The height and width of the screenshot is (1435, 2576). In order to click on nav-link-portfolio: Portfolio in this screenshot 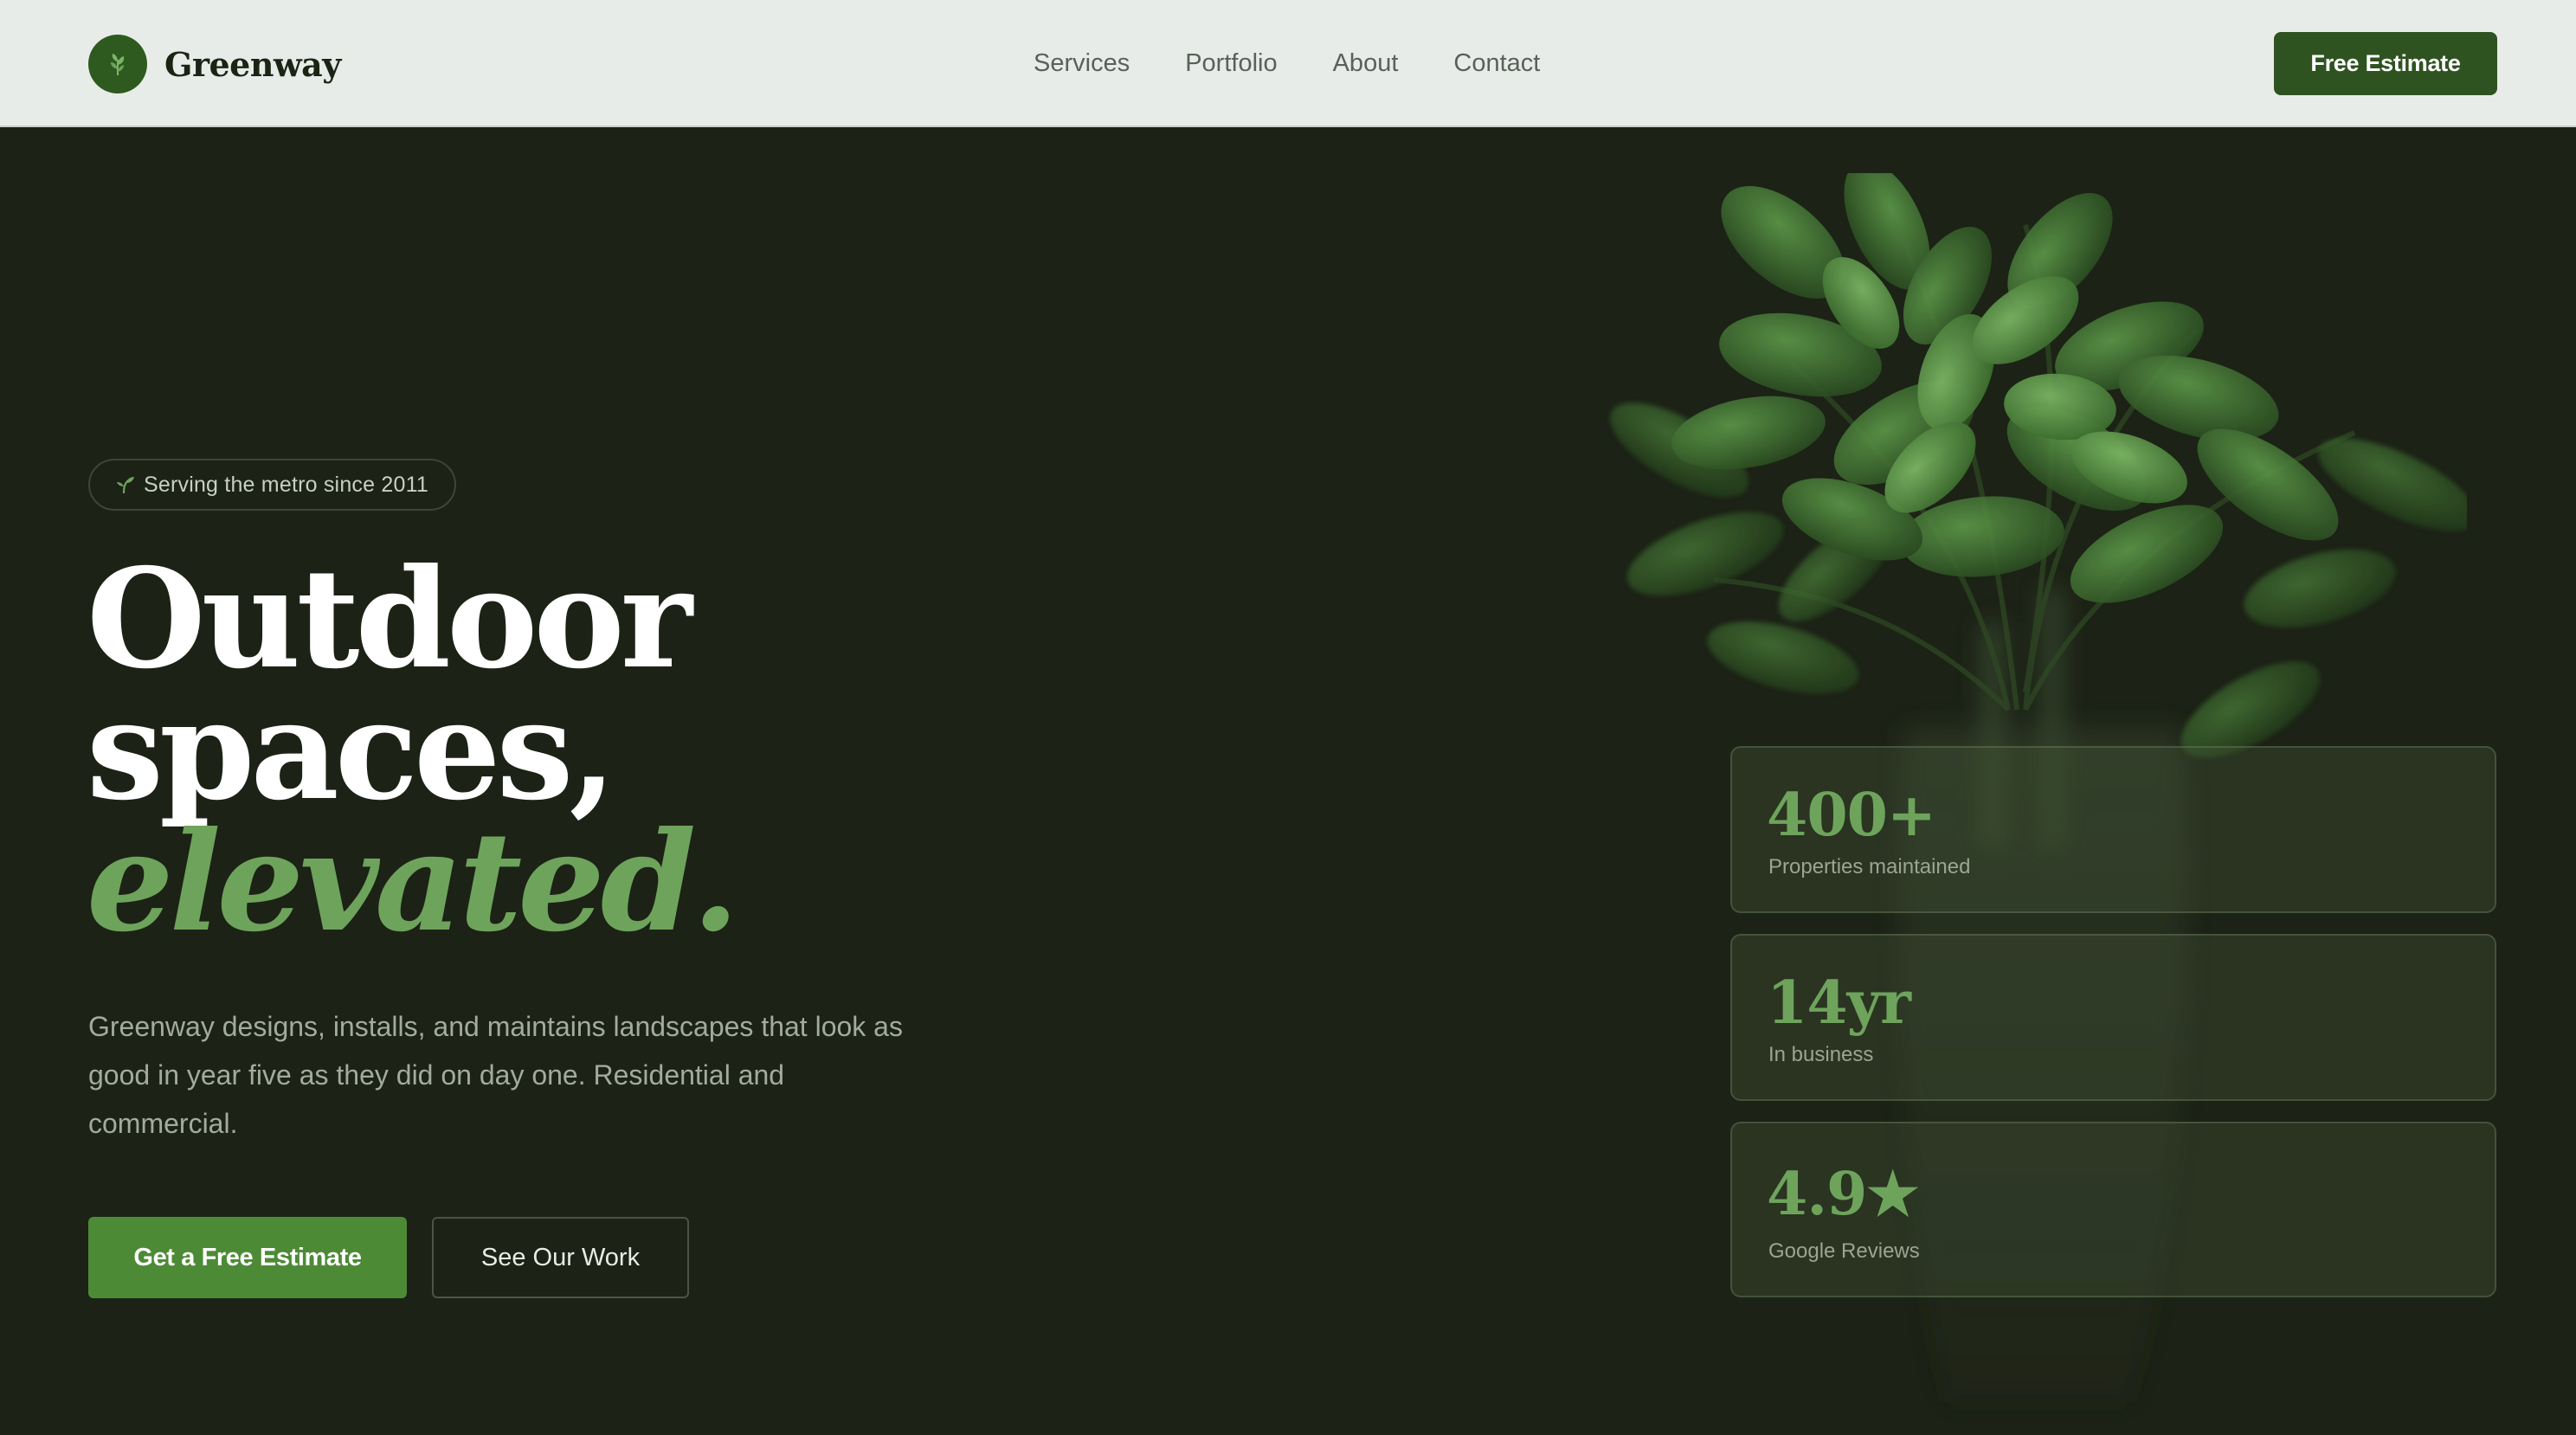, I will do `click(1231, 63)`.